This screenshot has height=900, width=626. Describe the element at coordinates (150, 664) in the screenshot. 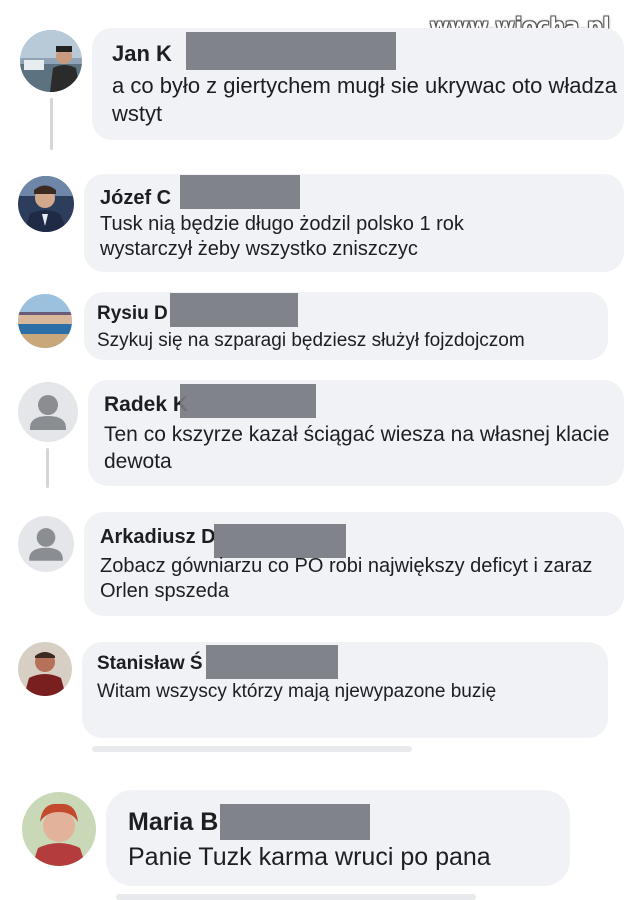

I see `comment-author: Stanisław Ś` at that location.